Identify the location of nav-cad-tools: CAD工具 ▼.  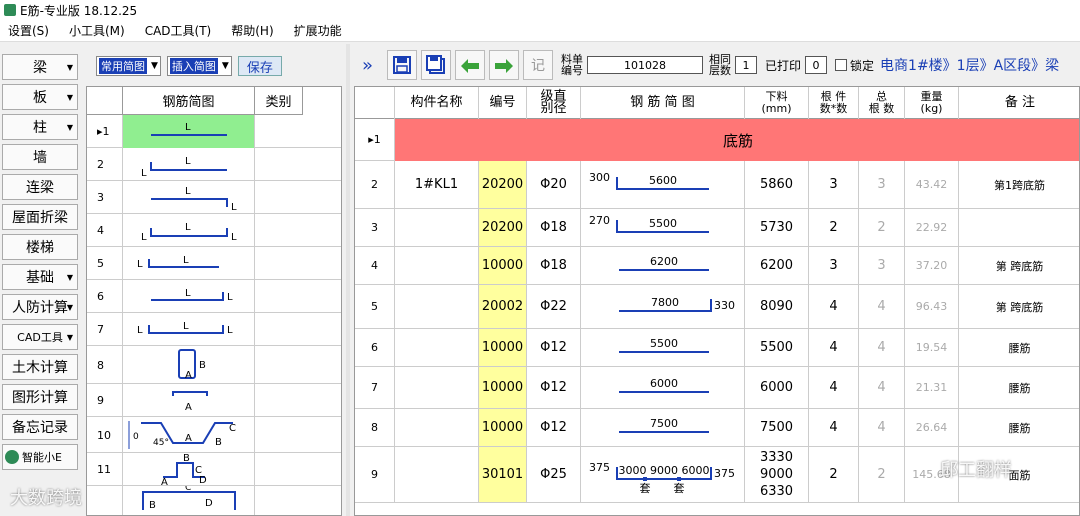
(40, 337).